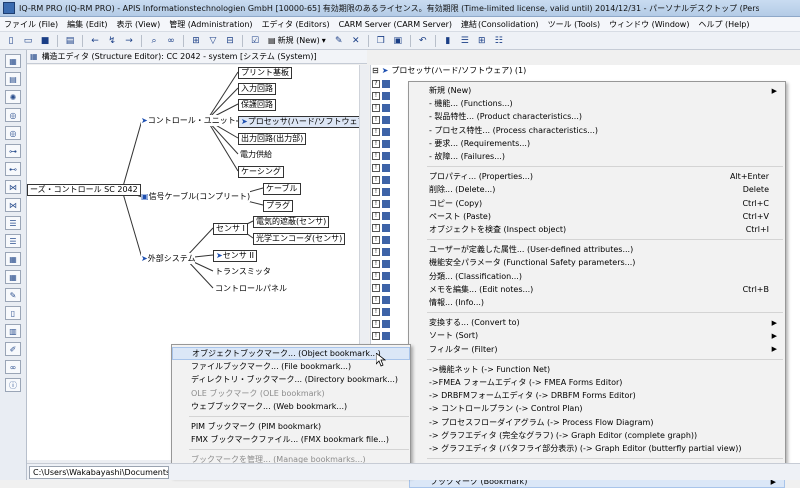 The width and height of the screenshot is (800, 488). Describe the element at coordinates (499, 41) in the screenshot. I see `tree-collapse-icon: ☷` at that location.